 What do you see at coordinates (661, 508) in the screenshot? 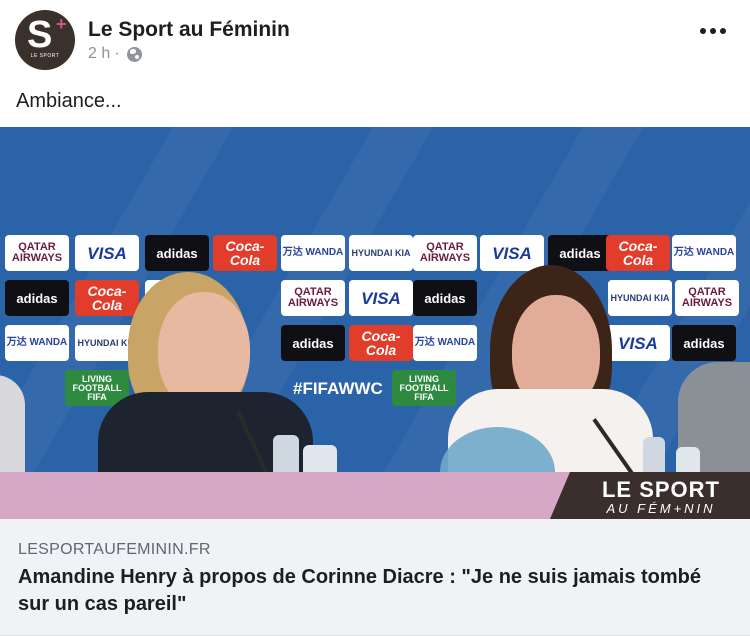
I see `brand-line-2: AU FÉM+NIN` at bounding box center [661, 508].